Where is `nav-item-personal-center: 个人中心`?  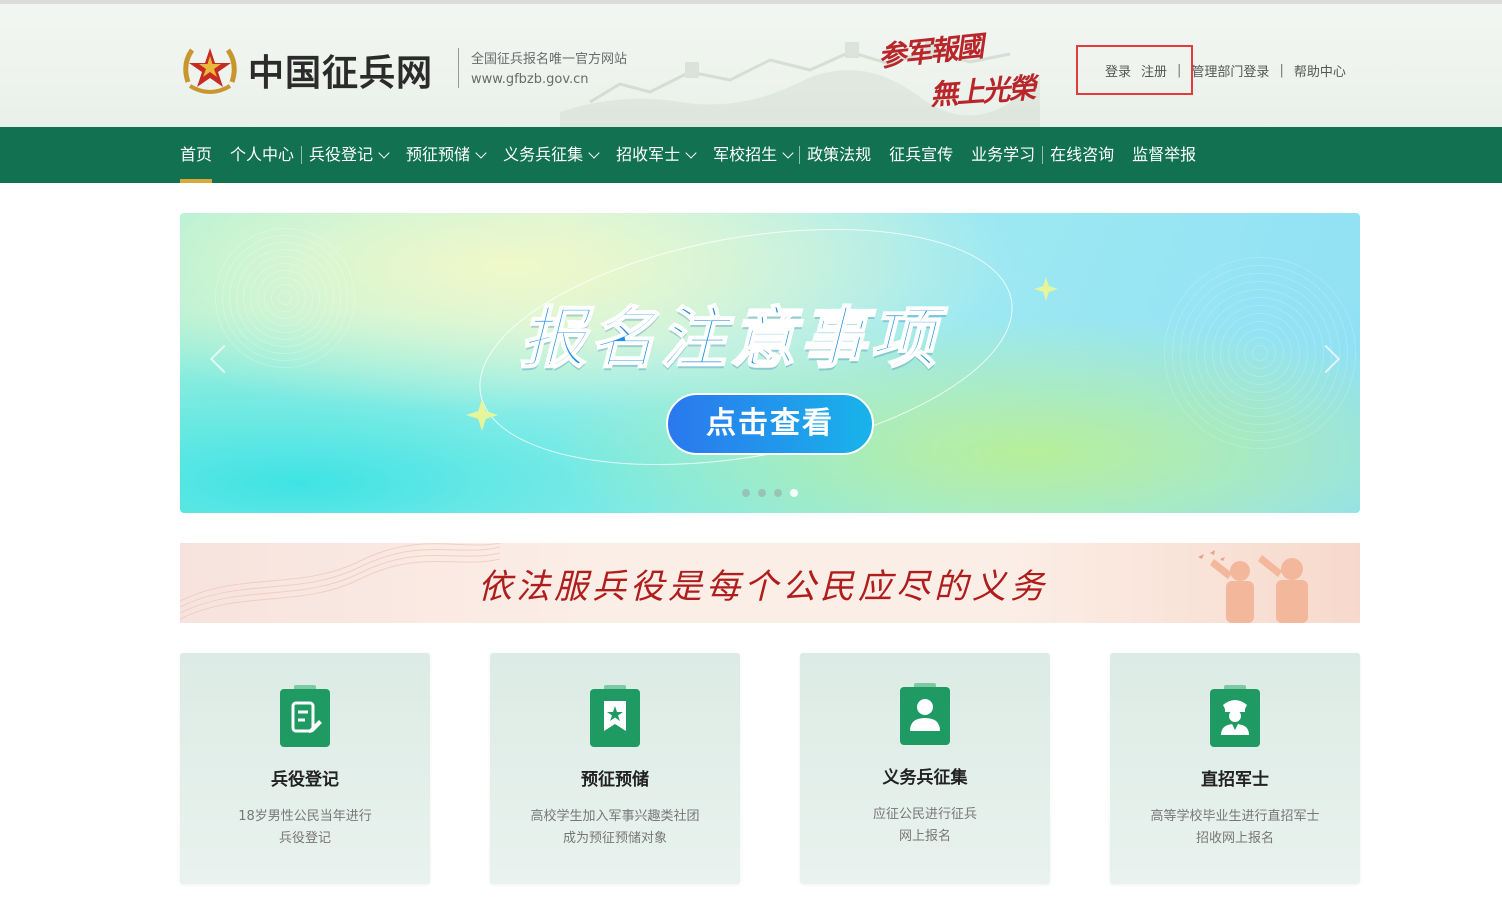 nav-item-personal-center: 个人中心 is located at coordinates (262, 155).